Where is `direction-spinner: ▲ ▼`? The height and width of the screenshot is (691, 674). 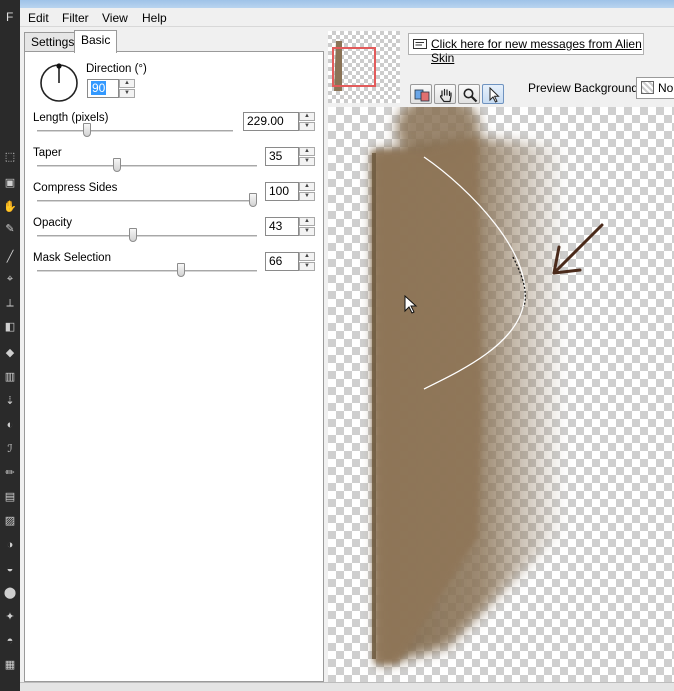 direction-spinner: ▲ ▼ is located at coordinates (127, 88).